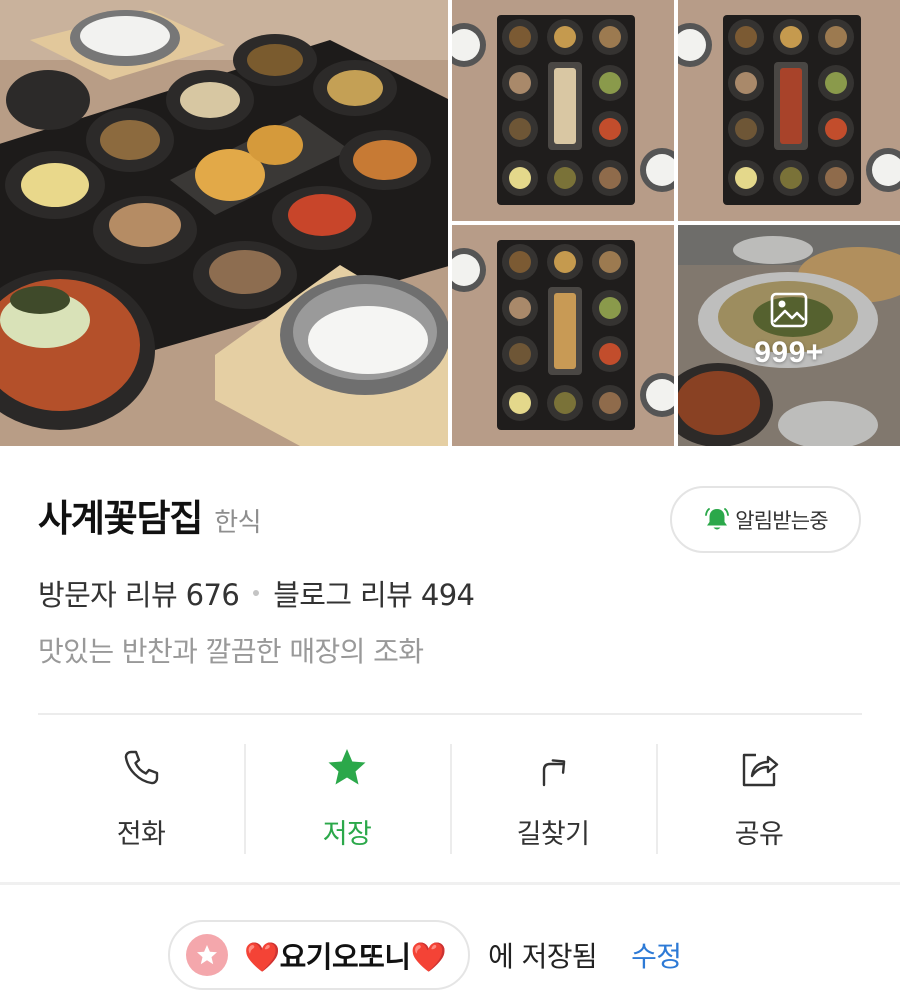  Describe the element at coordinates (347, 834) in the screenshot. I see `save-label: 저장` at that location.